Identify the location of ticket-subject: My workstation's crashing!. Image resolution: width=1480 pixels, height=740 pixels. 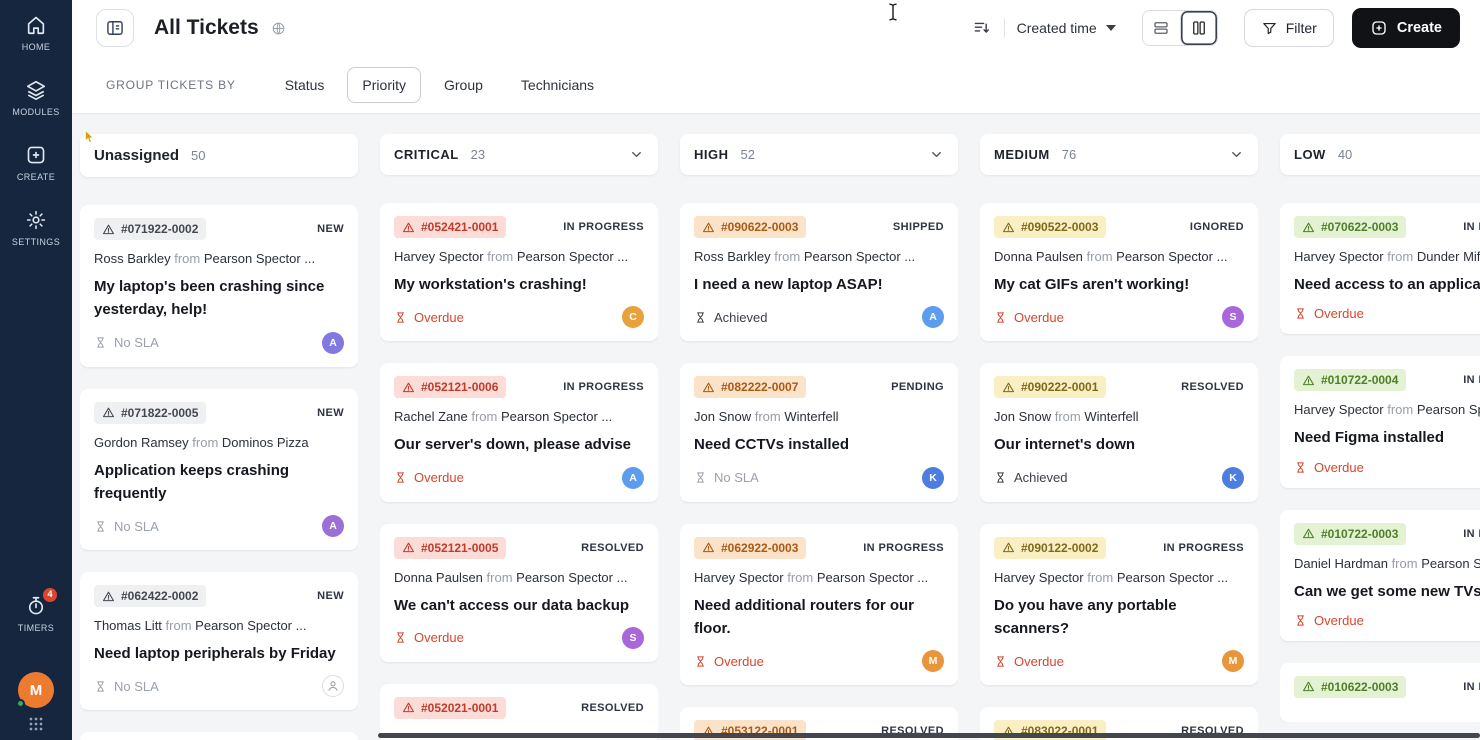
(519, 284).